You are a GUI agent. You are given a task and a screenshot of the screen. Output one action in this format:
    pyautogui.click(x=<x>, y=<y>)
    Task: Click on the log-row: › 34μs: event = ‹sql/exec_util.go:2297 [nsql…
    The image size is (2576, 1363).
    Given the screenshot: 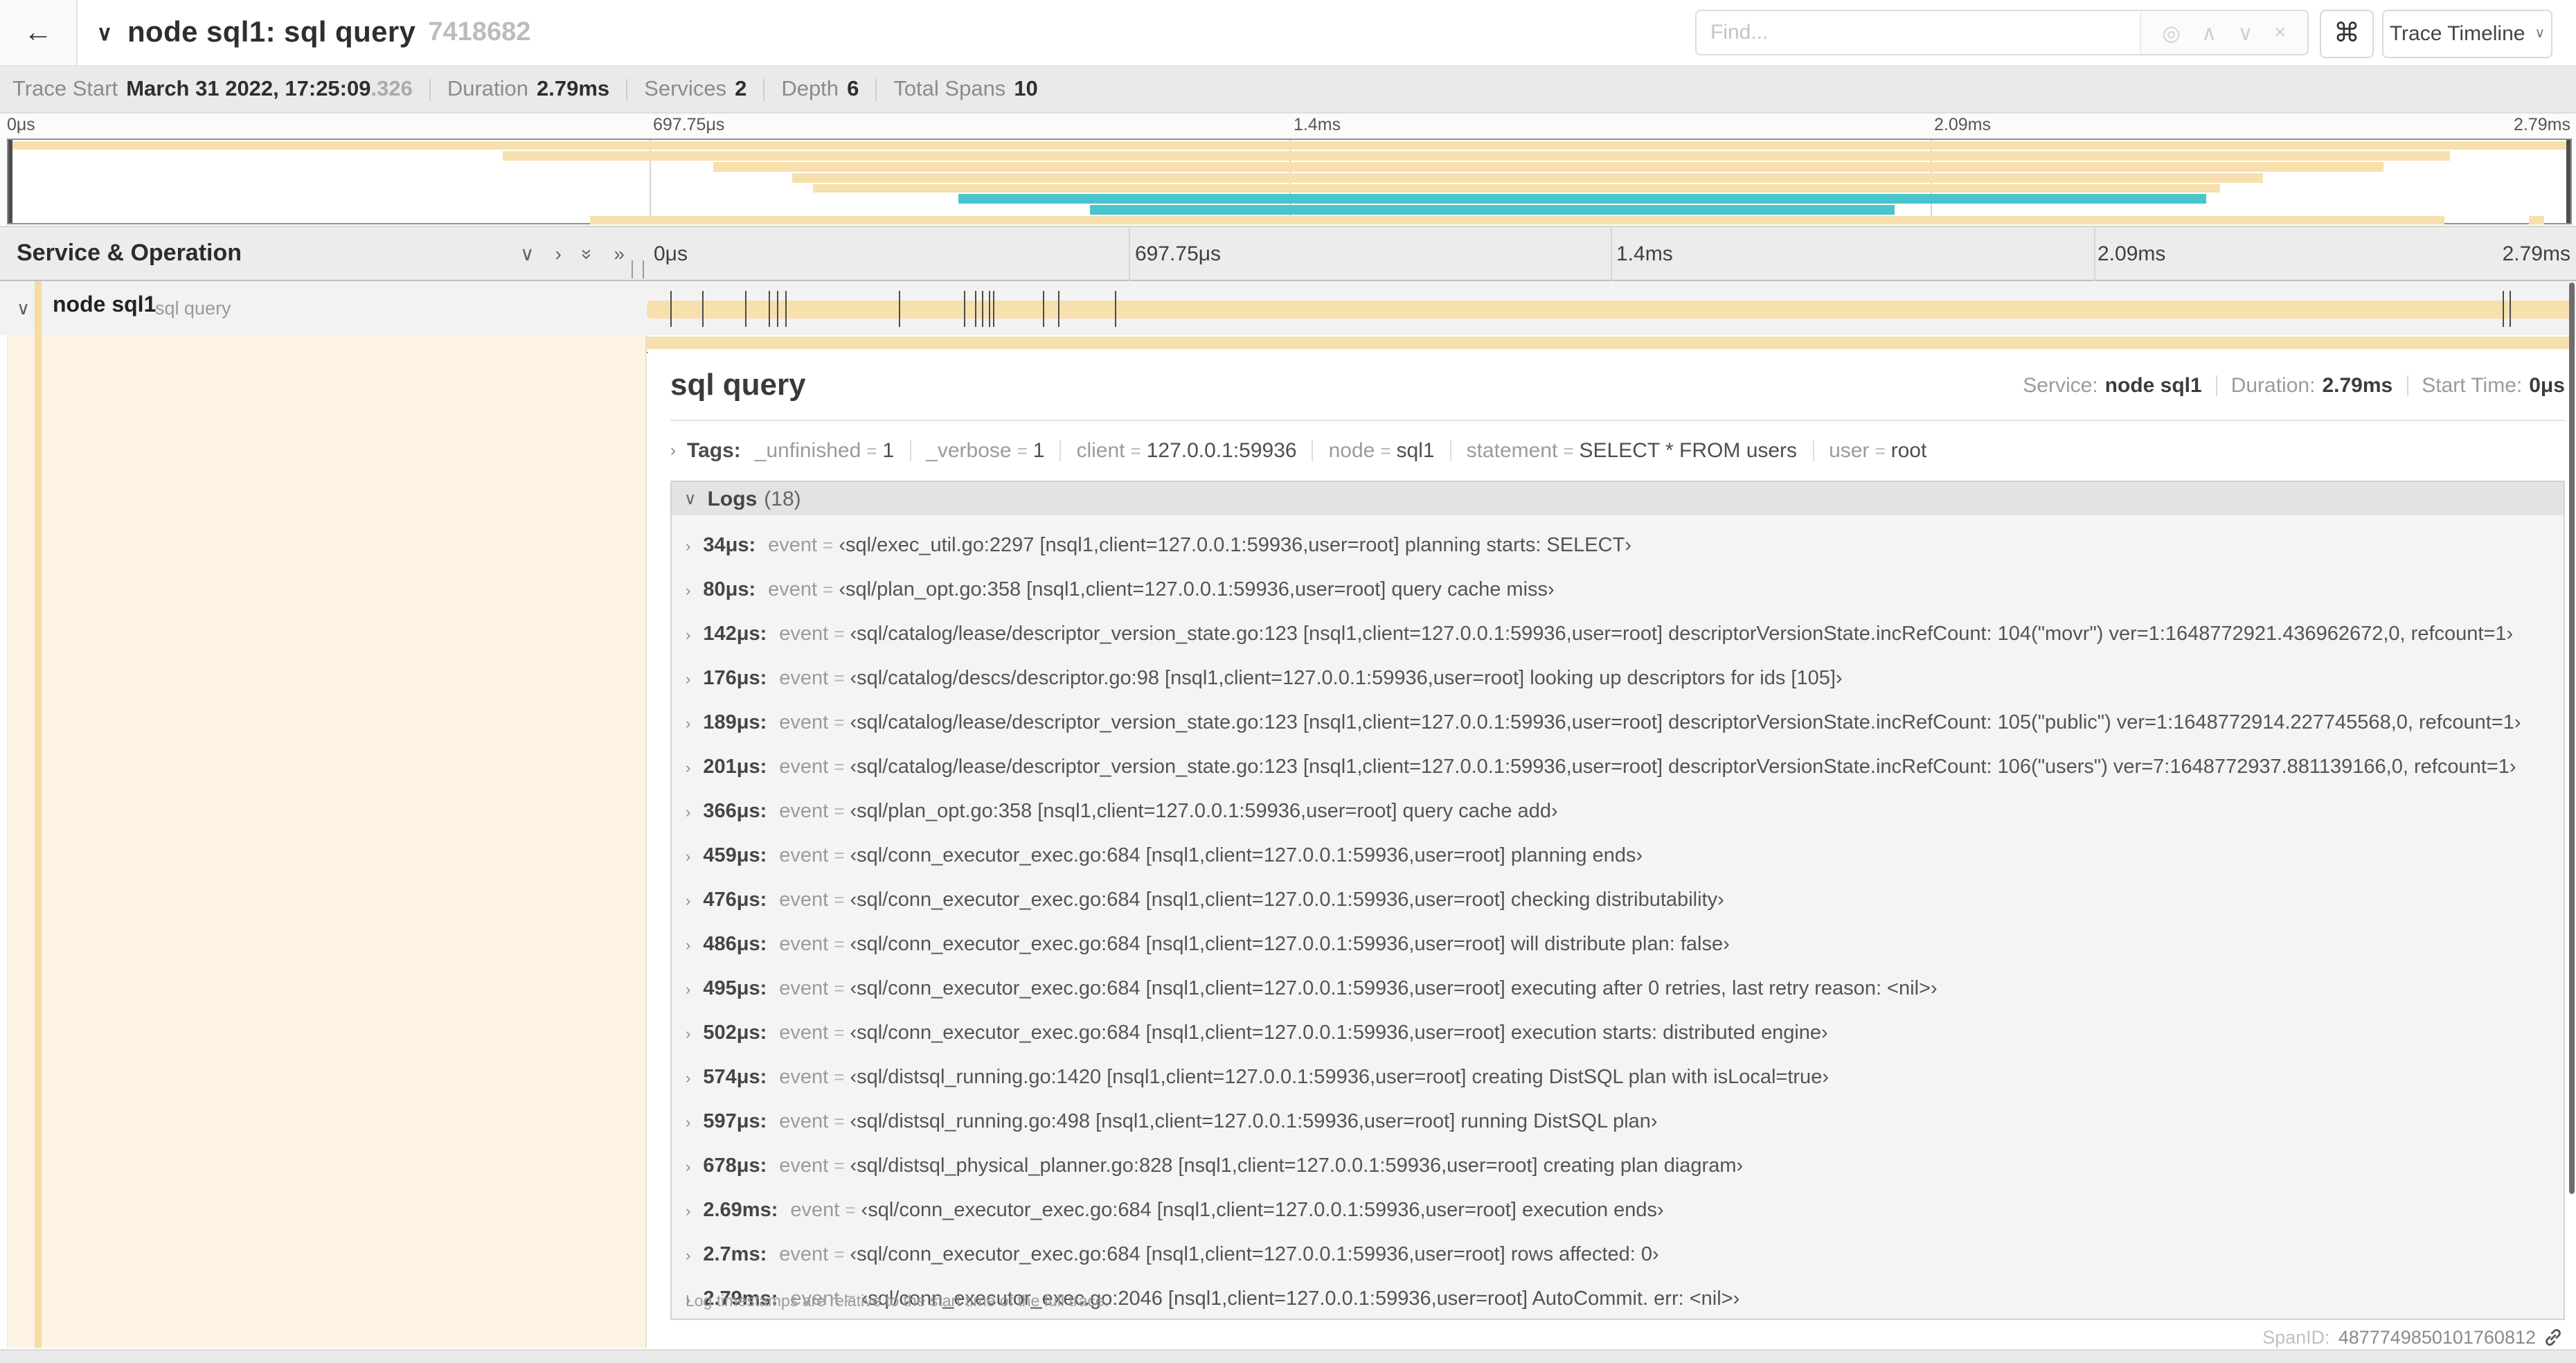 What is the action you would take?
    pyautogui.click(x=1621, y=548)
    